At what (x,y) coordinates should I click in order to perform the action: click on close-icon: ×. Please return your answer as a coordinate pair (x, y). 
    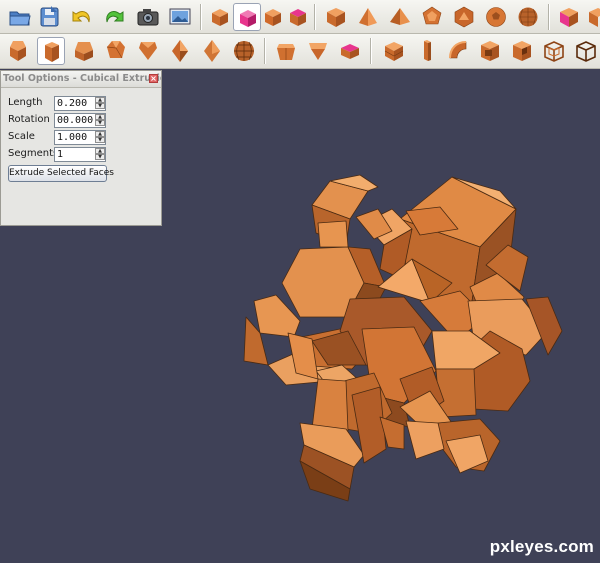
    Looking at the image, I should click on (153, 78).